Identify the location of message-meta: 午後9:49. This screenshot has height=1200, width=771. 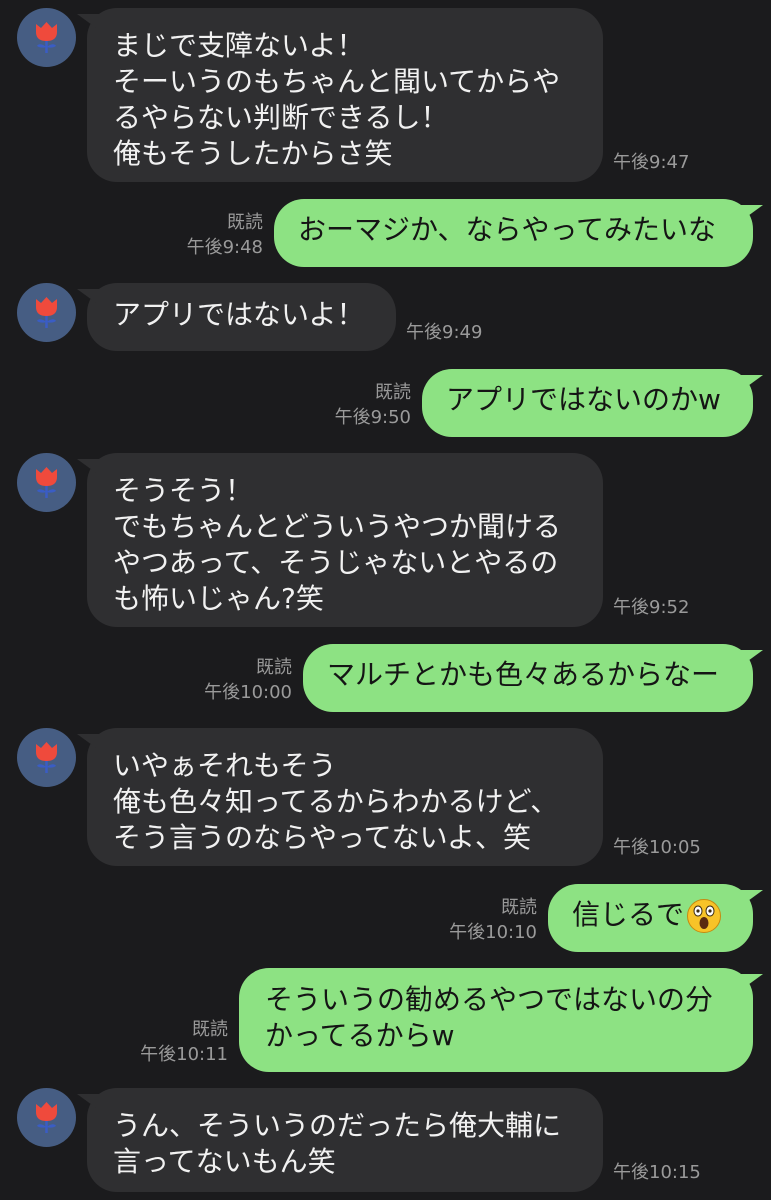
(444, 332).